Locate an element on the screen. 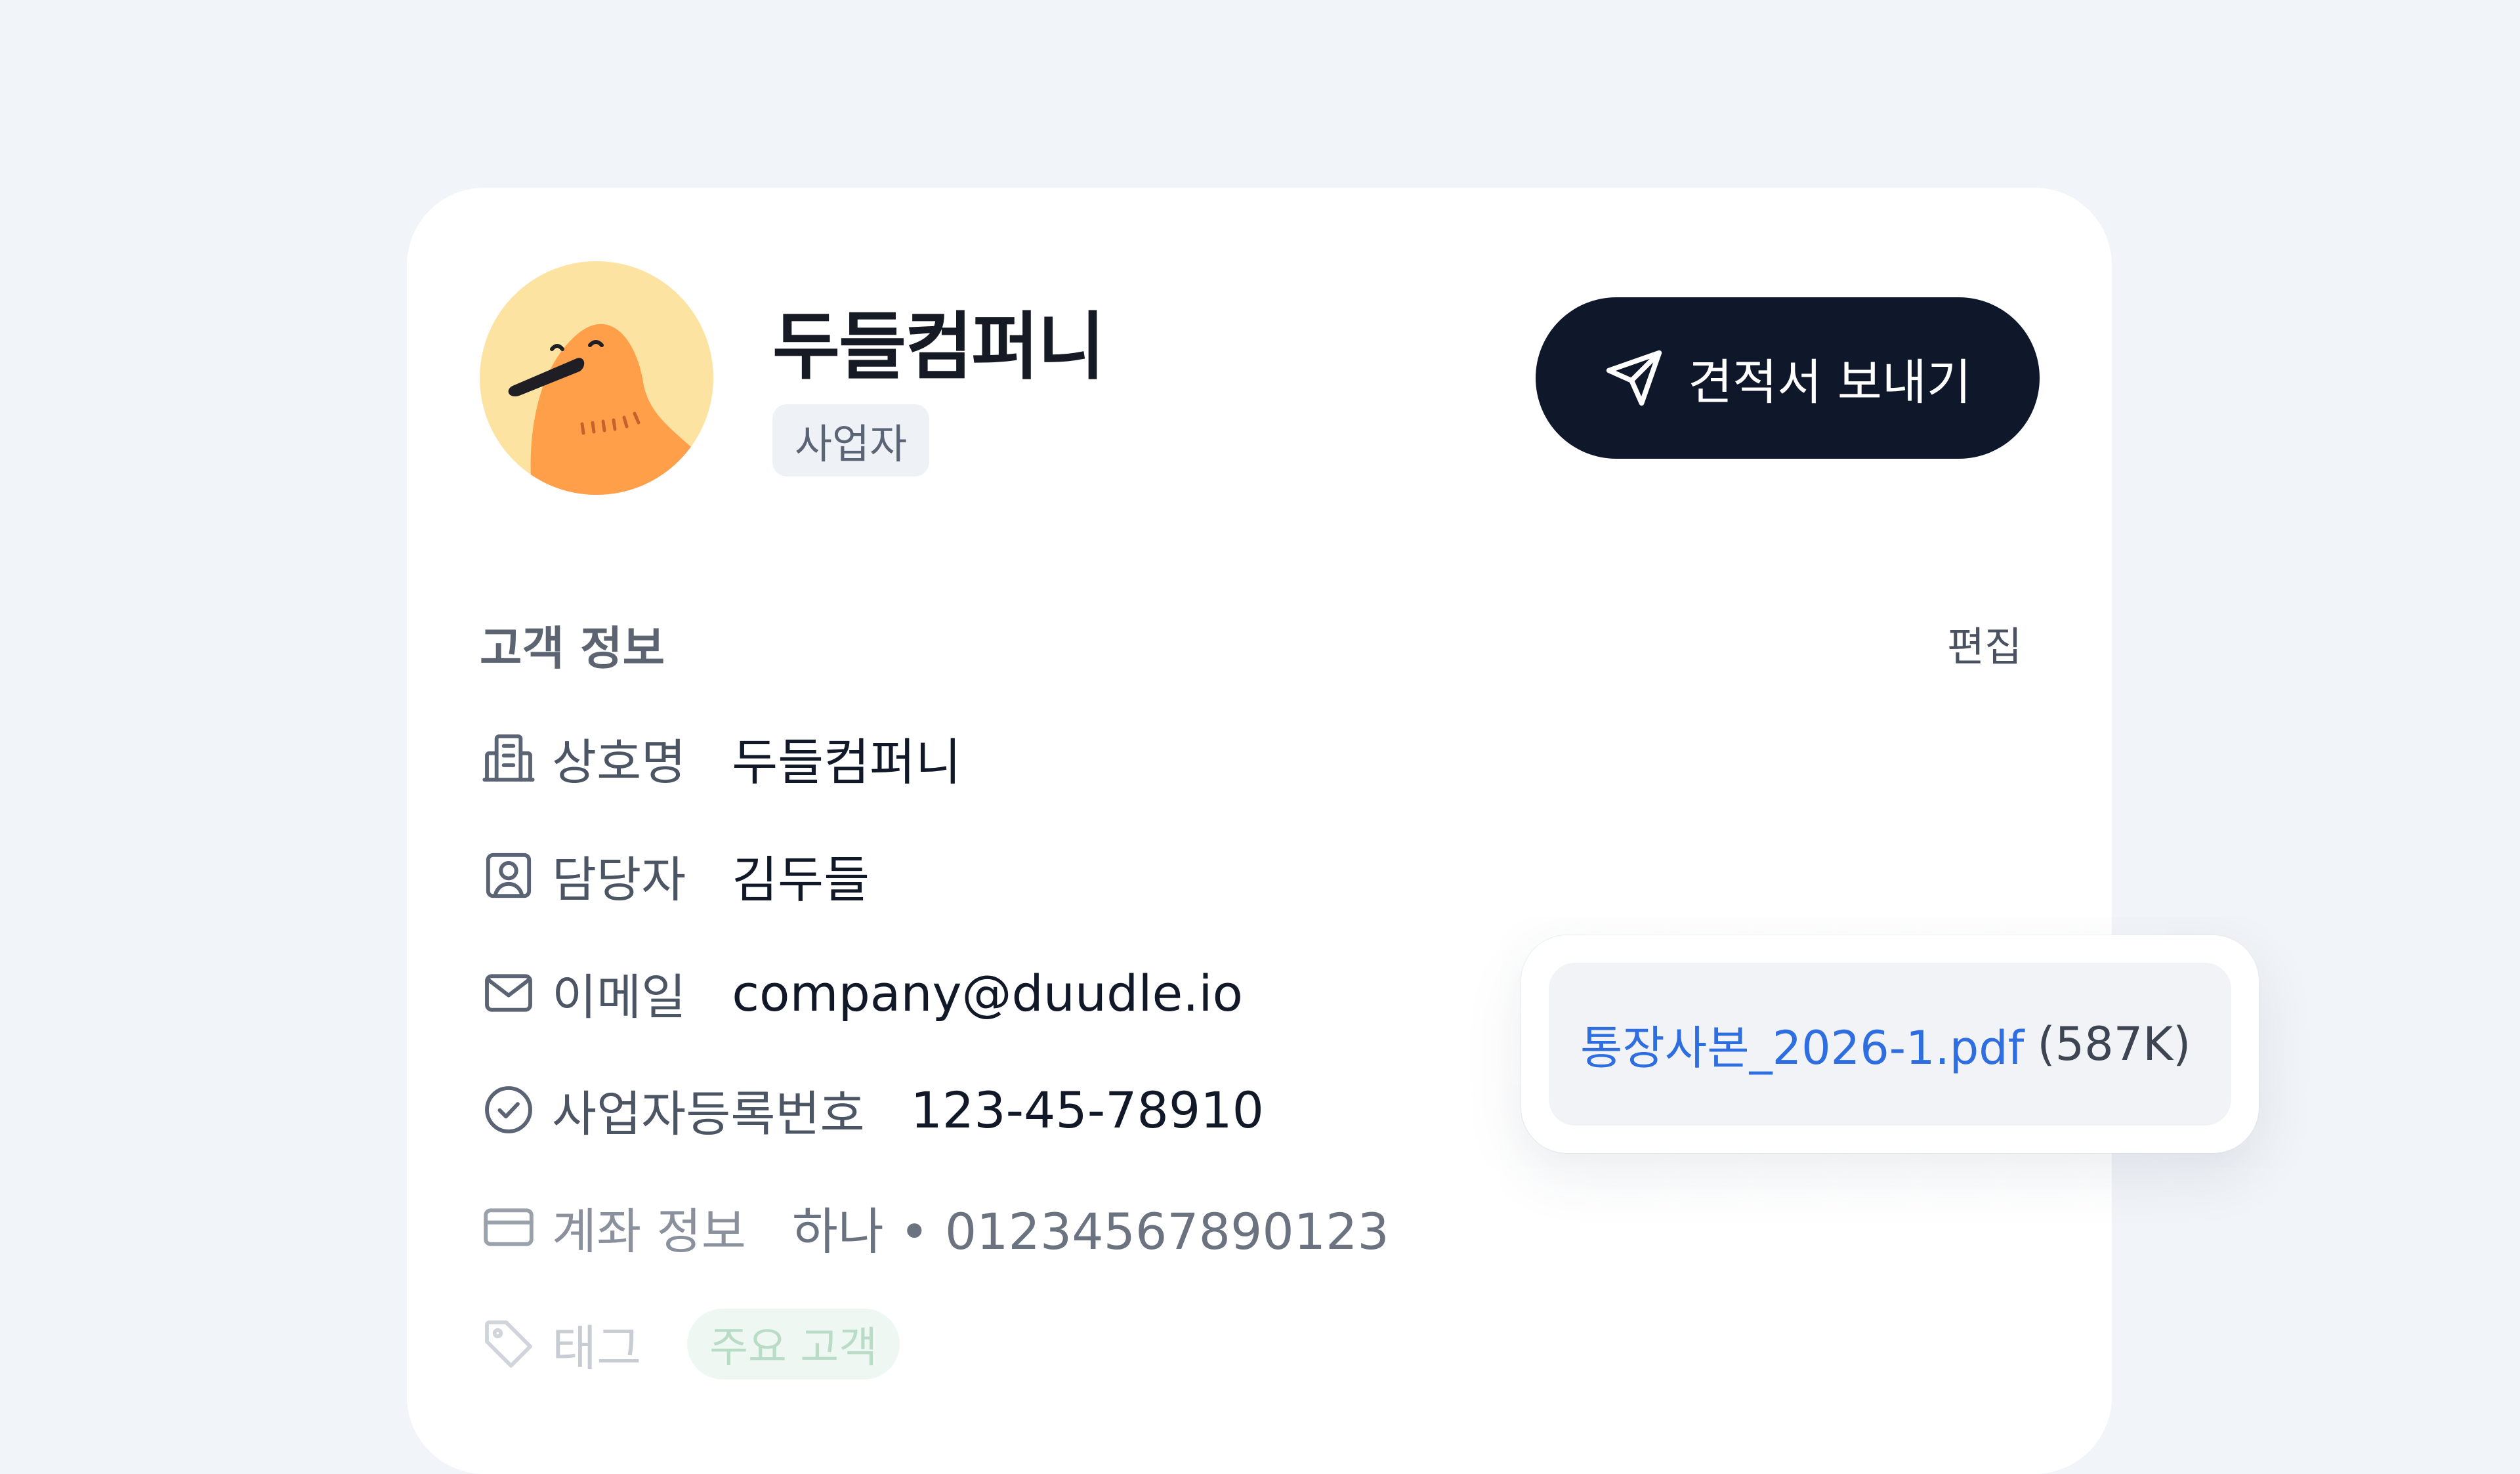  building-icon is located at coordinates (508, 758).